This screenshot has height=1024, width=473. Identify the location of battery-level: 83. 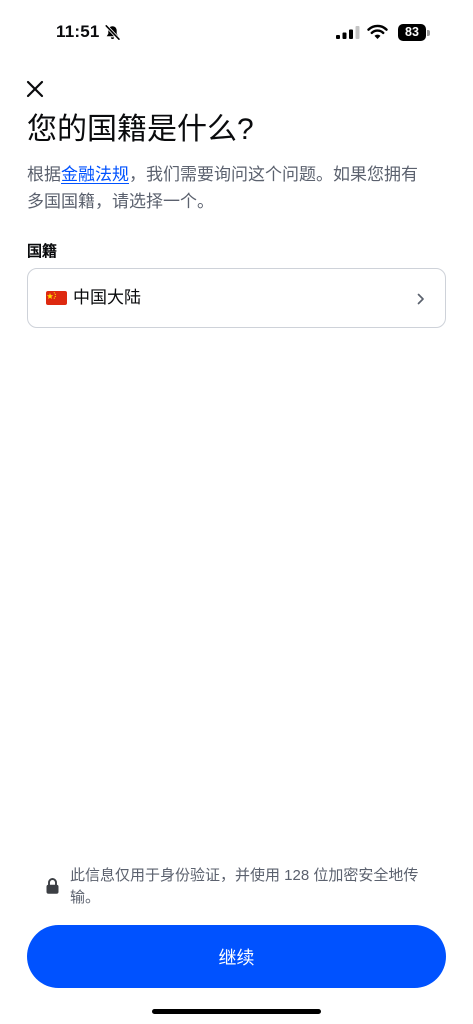
(412, 32).